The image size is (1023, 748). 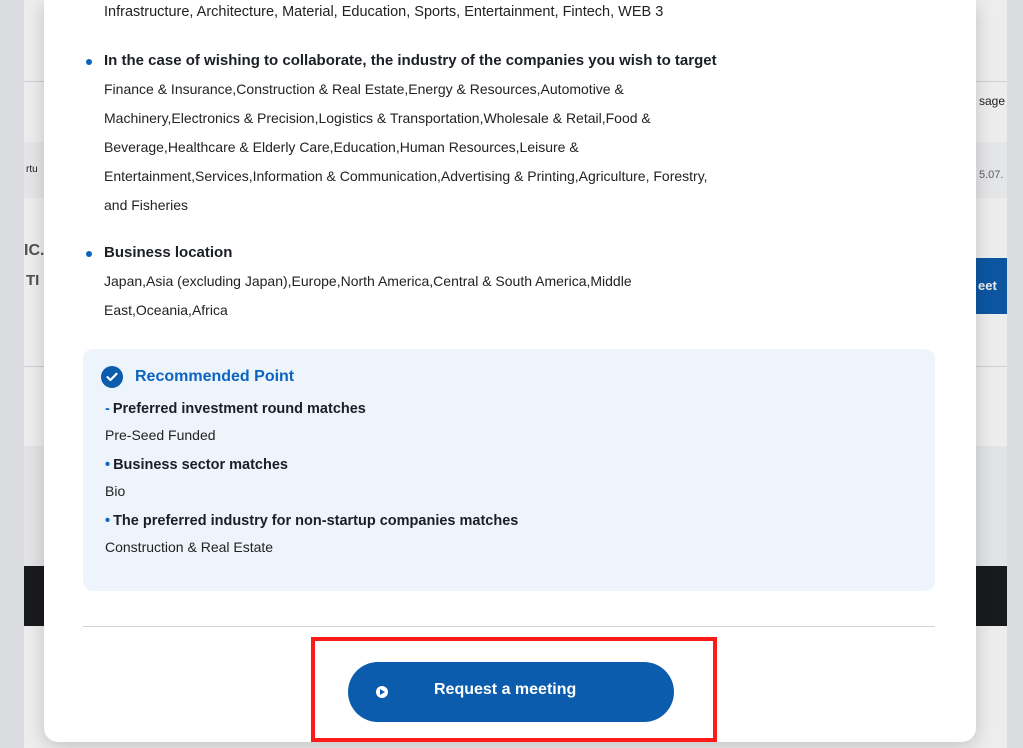 What do you see at coordinates (239, 409) in the screenshot?
I see `recommended-point-label-text: Preferred investment round matches` at bounding box center [239, 409].